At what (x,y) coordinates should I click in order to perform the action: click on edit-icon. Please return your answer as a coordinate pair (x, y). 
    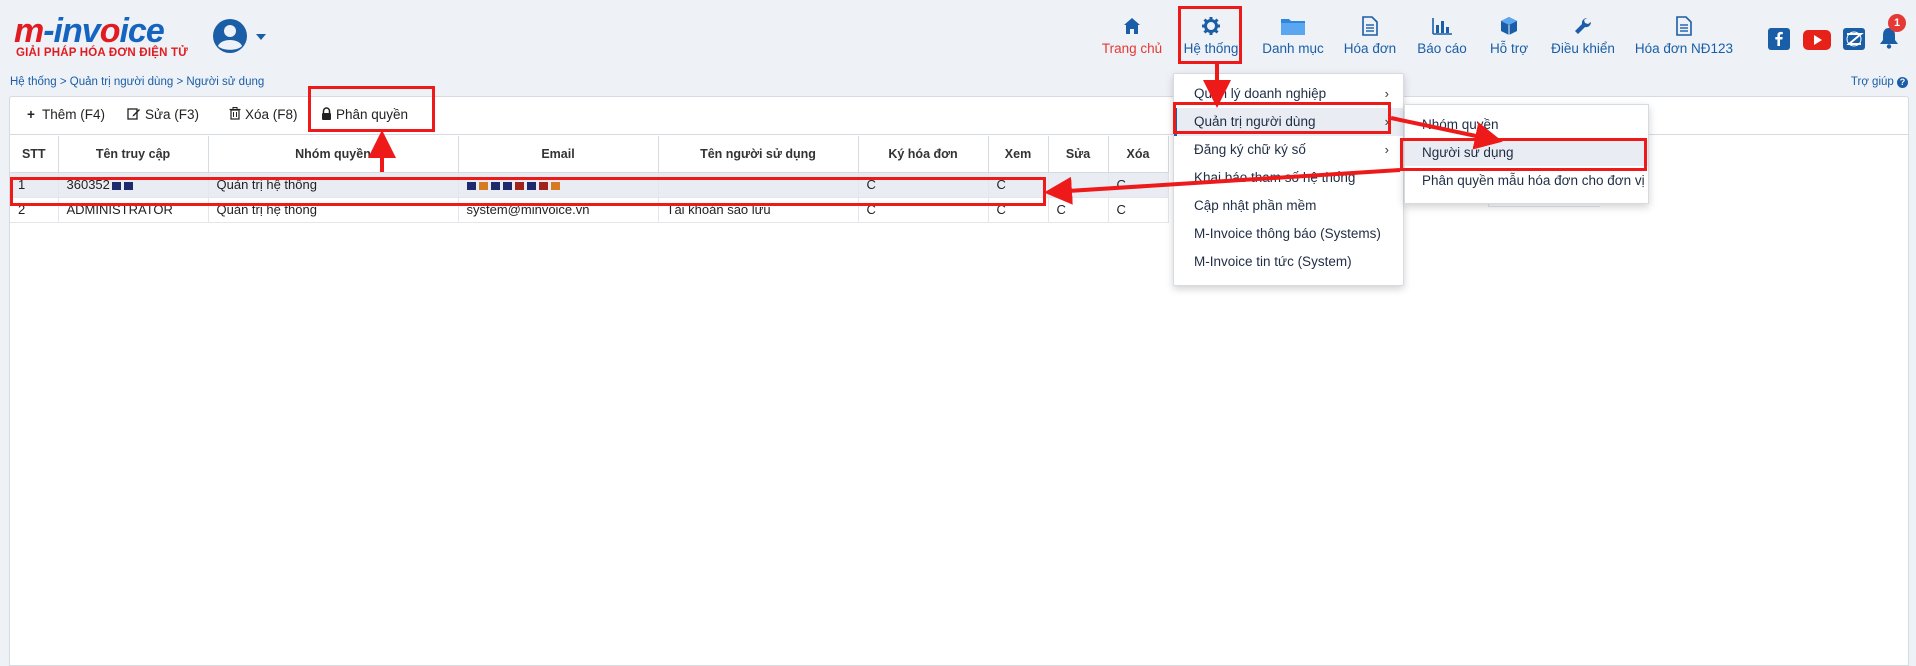
    Looking at the image, I should click on (133, 114).